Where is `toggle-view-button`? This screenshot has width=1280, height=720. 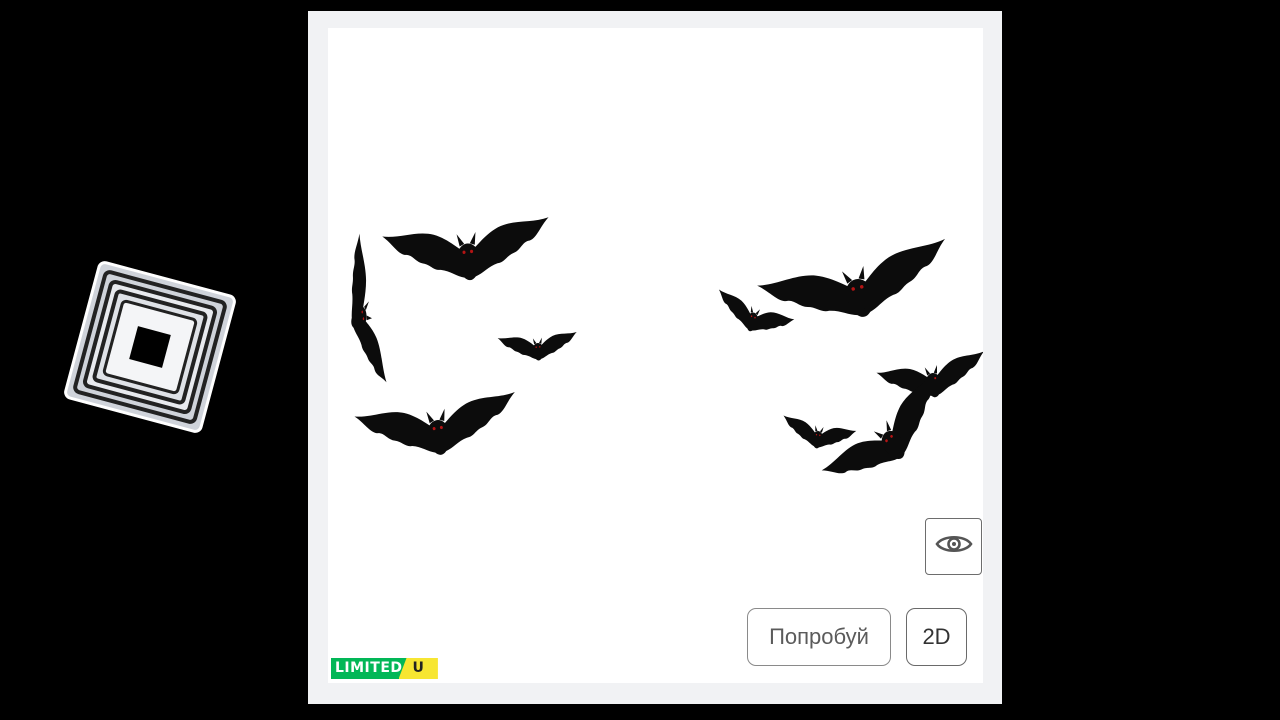
toggle-view-button is located at coordinates (953, 546).